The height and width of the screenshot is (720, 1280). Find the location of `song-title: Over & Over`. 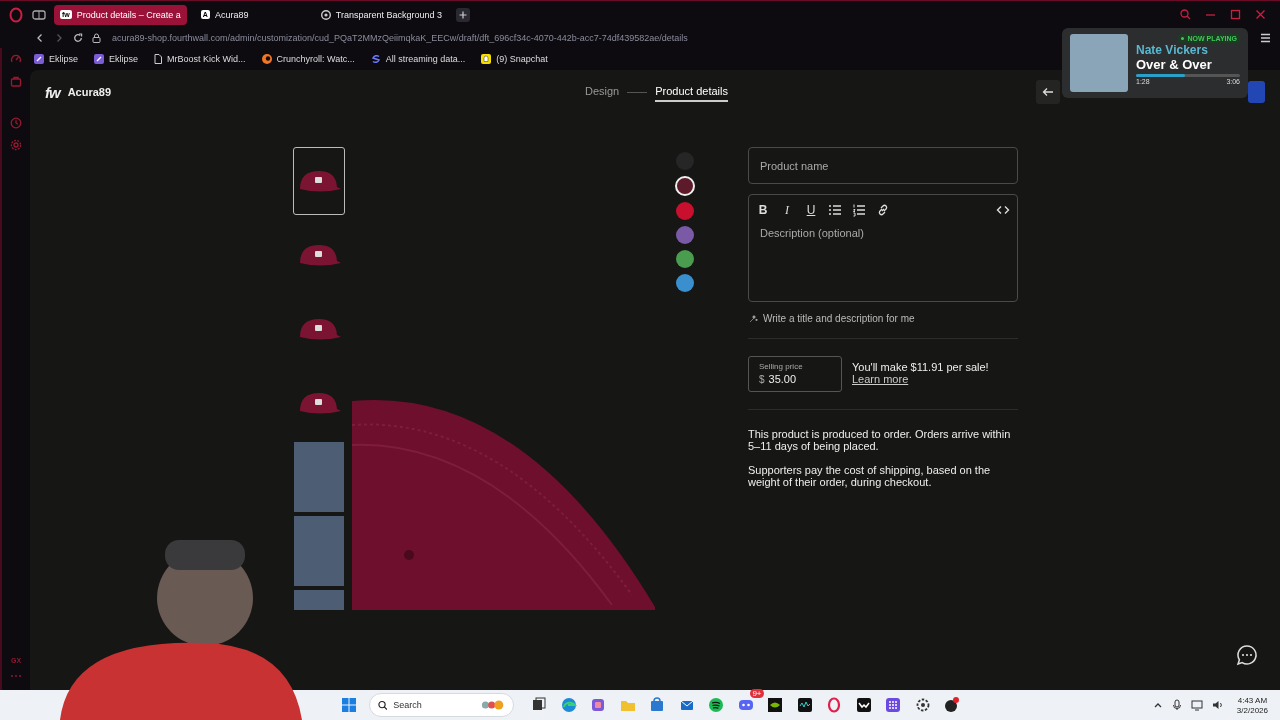

song-title: Over & Over is located at coordinates (1174, 64).